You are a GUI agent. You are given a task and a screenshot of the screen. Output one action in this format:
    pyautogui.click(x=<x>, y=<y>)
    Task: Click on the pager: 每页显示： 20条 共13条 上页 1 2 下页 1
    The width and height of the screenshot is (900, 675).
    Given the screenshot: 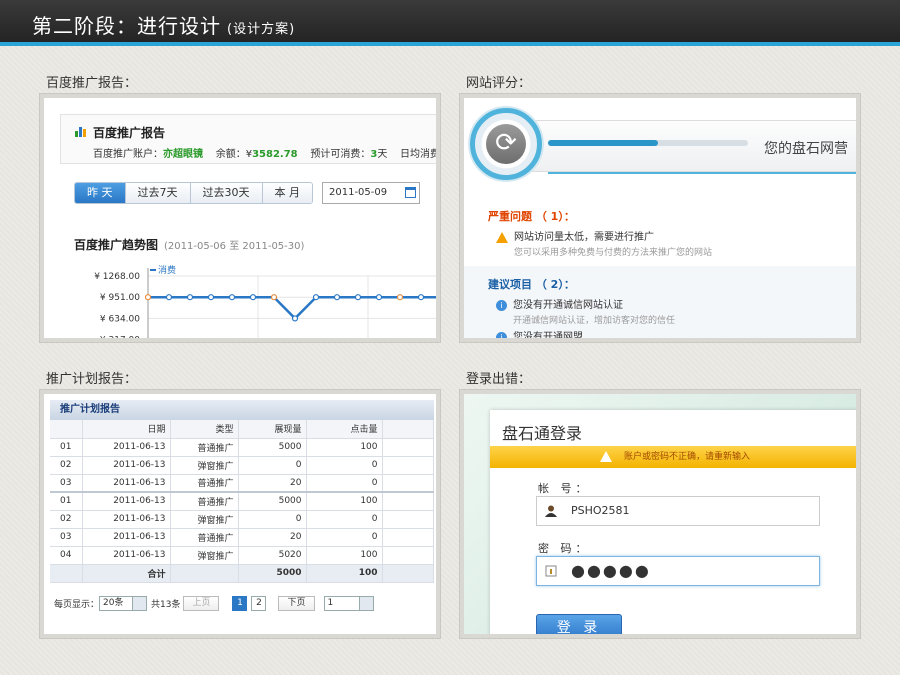 What is the action you would take?
    pyautogui.click(x=214, y=603)
    